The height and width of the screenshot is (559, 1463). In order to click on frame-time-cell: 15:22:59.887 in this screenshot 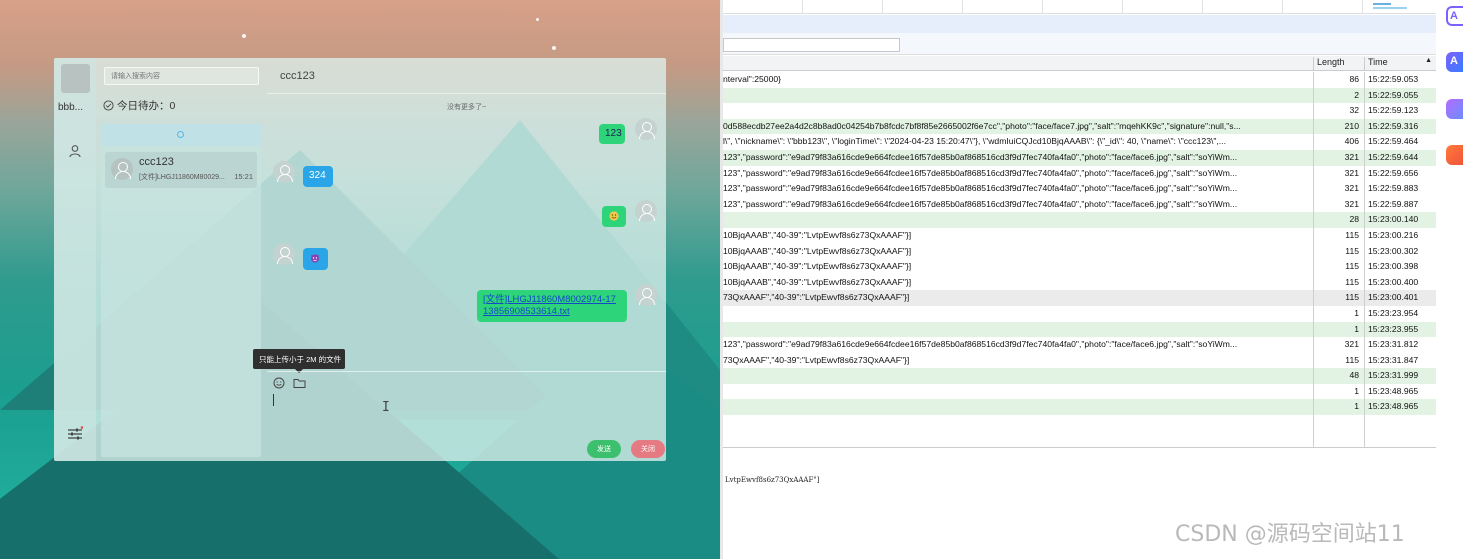, I will do `click(1401, 204)`.